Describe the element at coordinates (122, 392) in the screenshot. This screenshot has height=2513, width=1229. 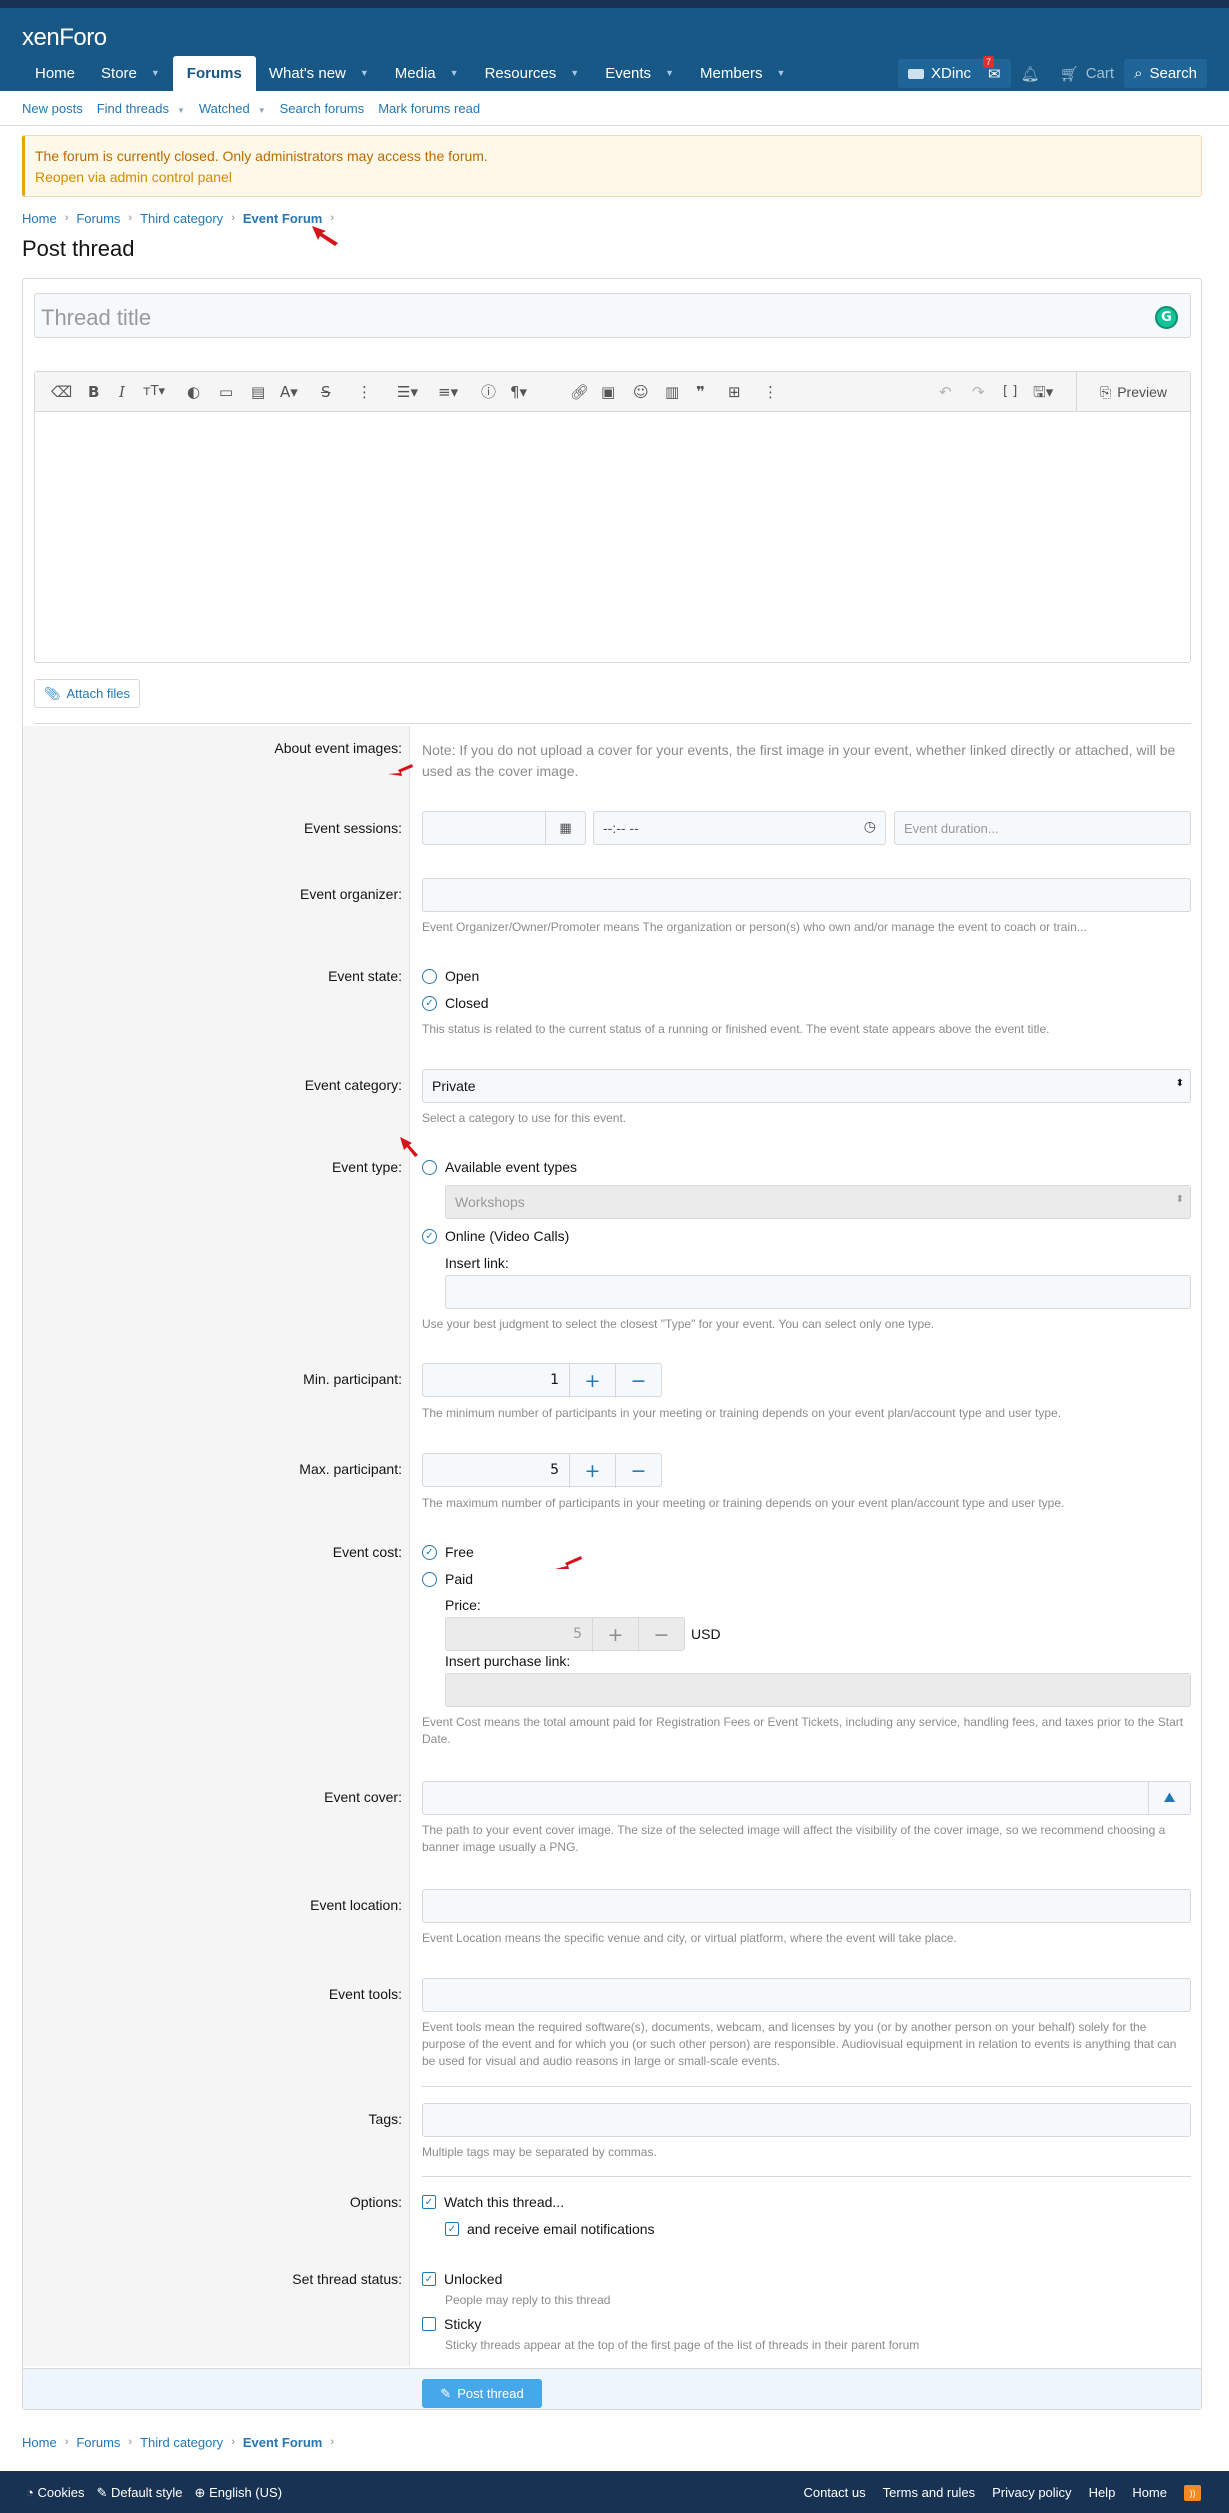
I see `italic-icon: I` at that location.